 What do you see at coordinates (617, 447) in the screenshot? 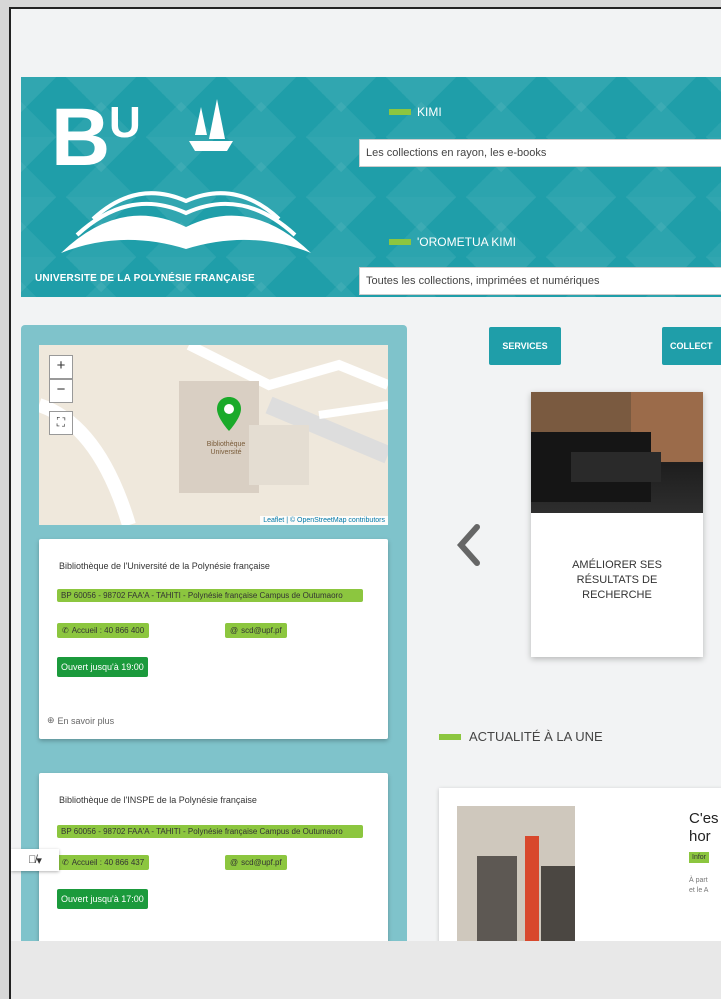
I see `laptop-photo` at bounding box center [617, 447].